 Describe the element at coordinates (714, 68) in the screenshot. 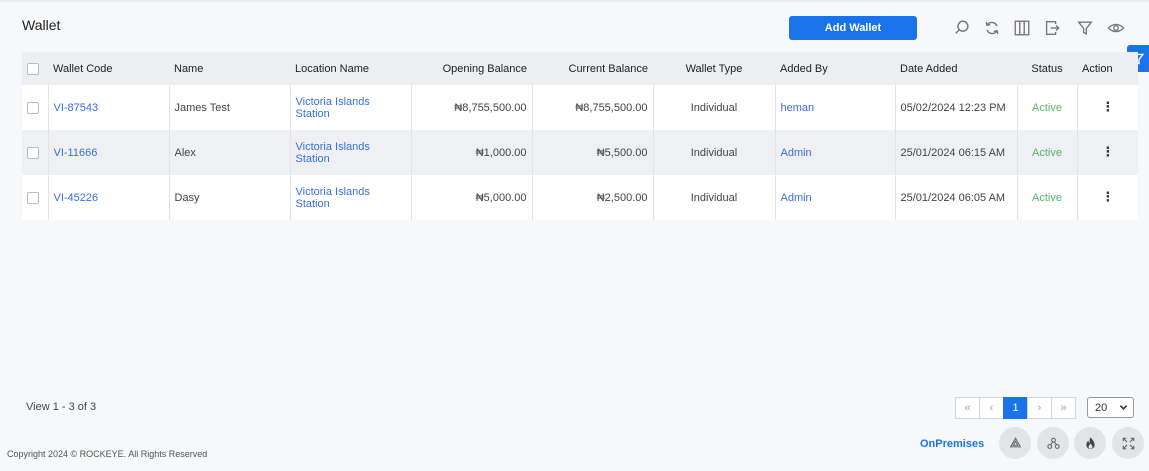

I see `header-wallet-type: Wallet Type` at that location.